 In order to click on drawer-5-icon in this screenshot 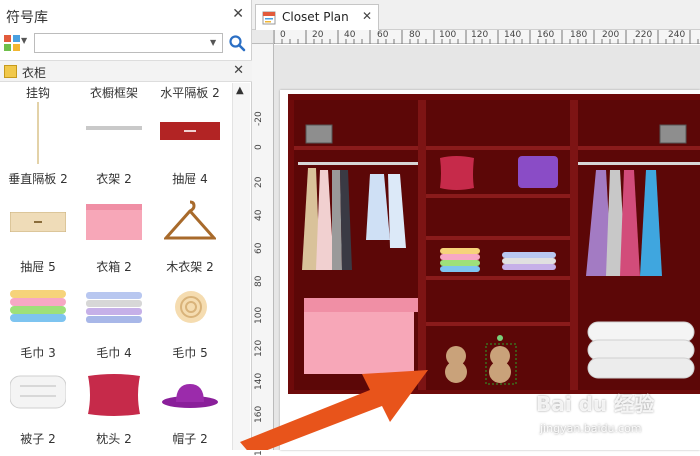, I will do `click(38, 222)`.